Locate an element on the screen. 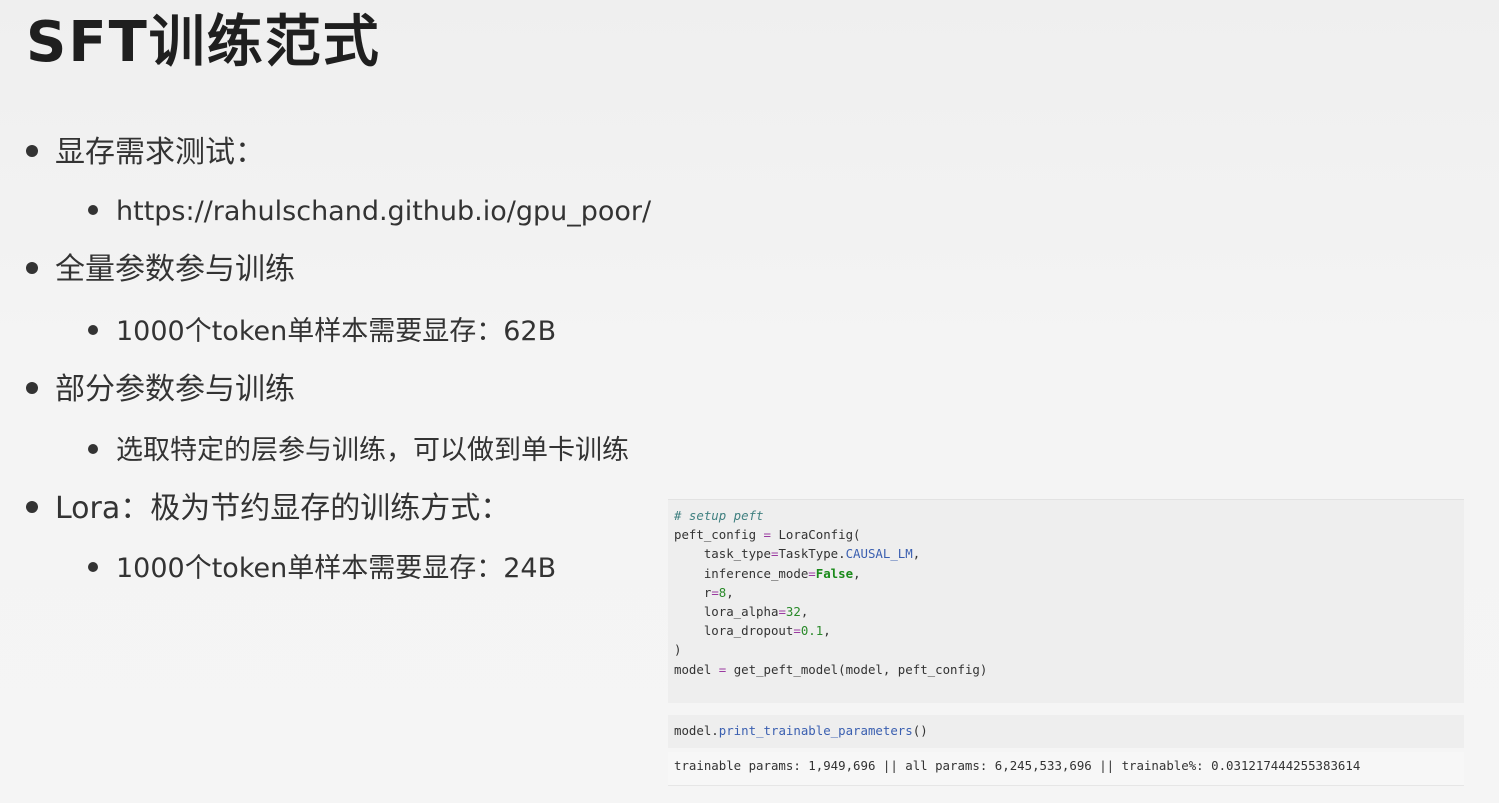  code-line: model.print_trainable_parameters() is located at coordinates (1066, 730).